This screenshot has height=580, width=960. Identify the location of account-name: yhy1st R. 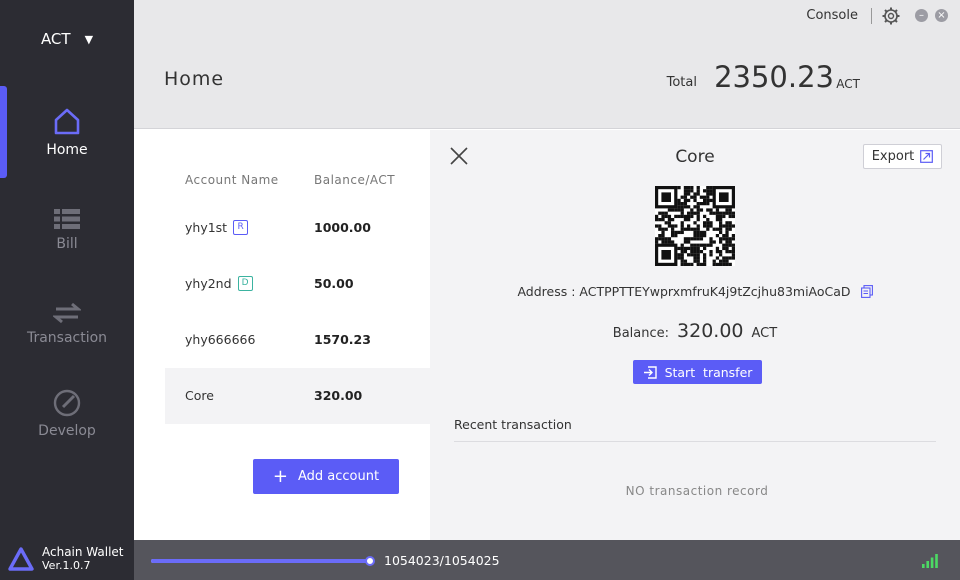
(217, 227).